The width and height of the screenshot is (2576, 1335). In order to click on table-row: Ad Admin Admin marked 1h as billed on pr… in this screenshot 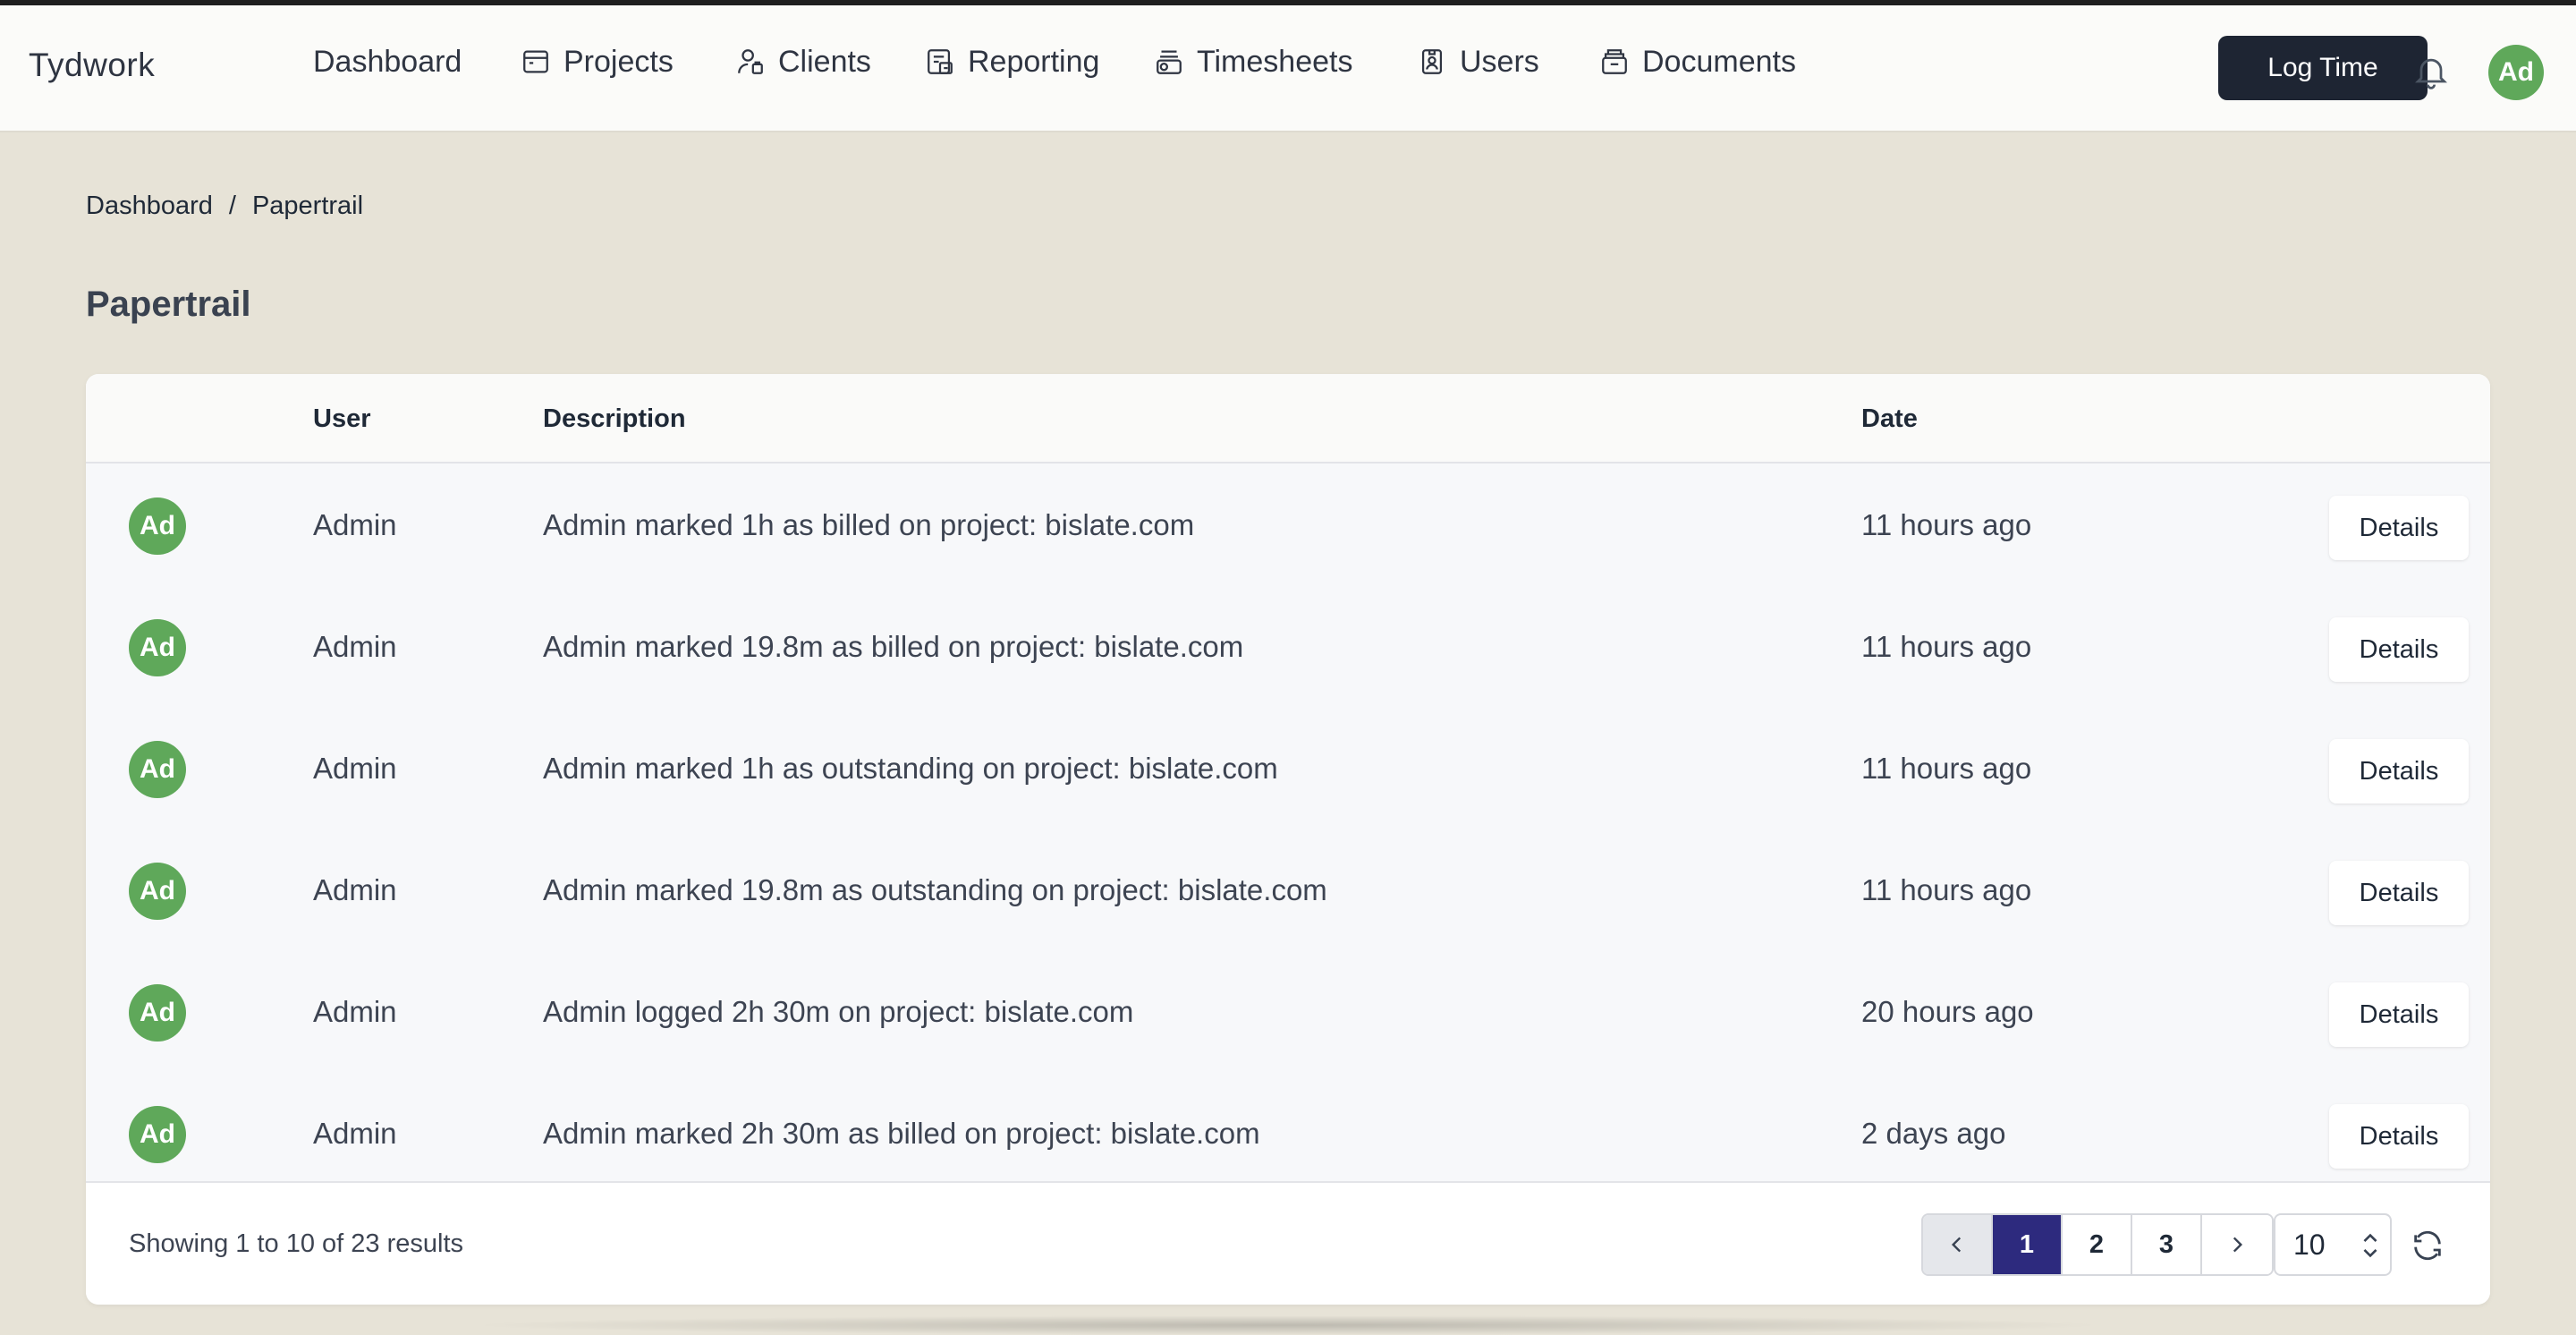, I will do `click(1288, 526)`.